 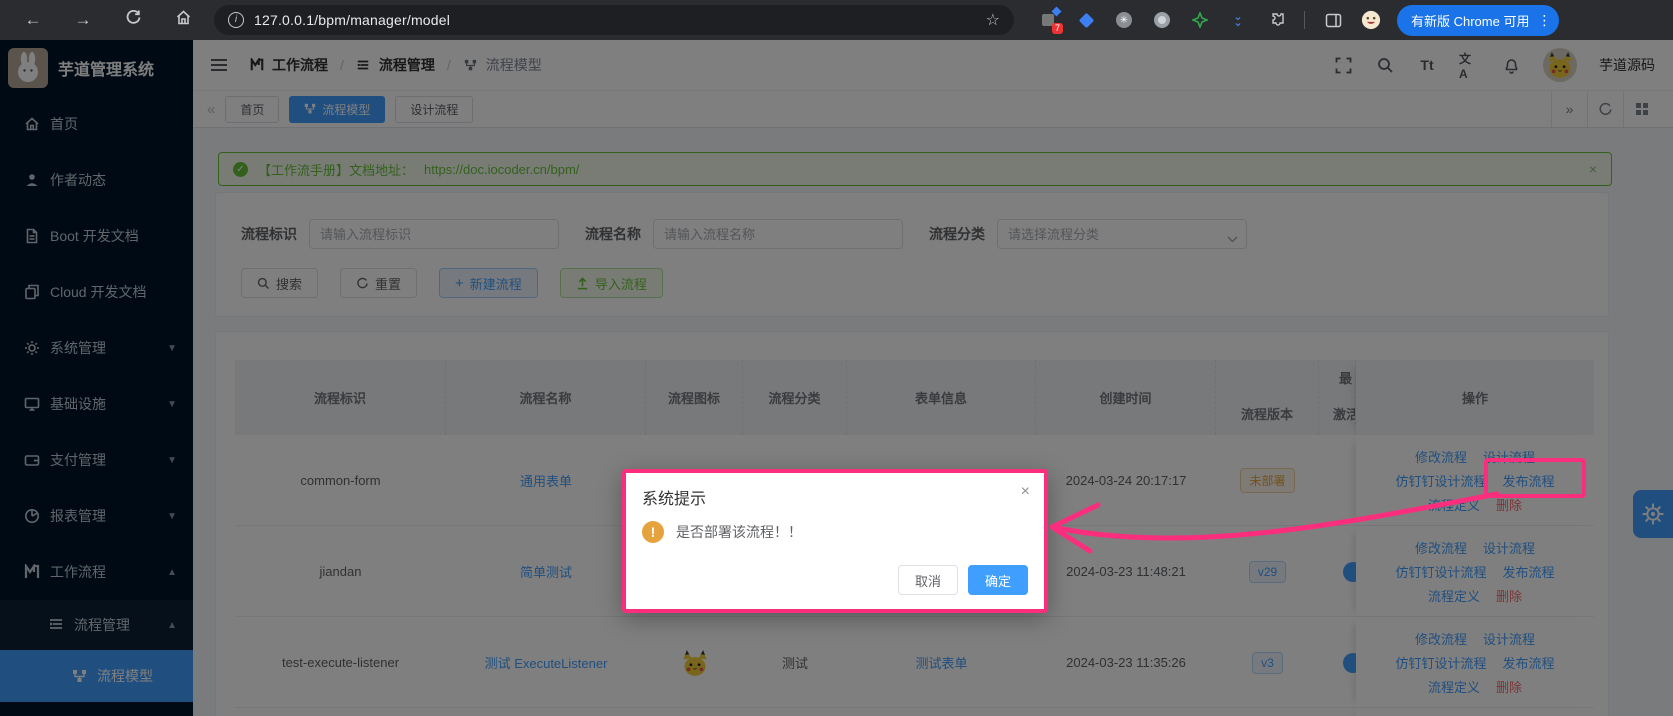 I want to click on back-icon: ←, so click(x=33, y=20).